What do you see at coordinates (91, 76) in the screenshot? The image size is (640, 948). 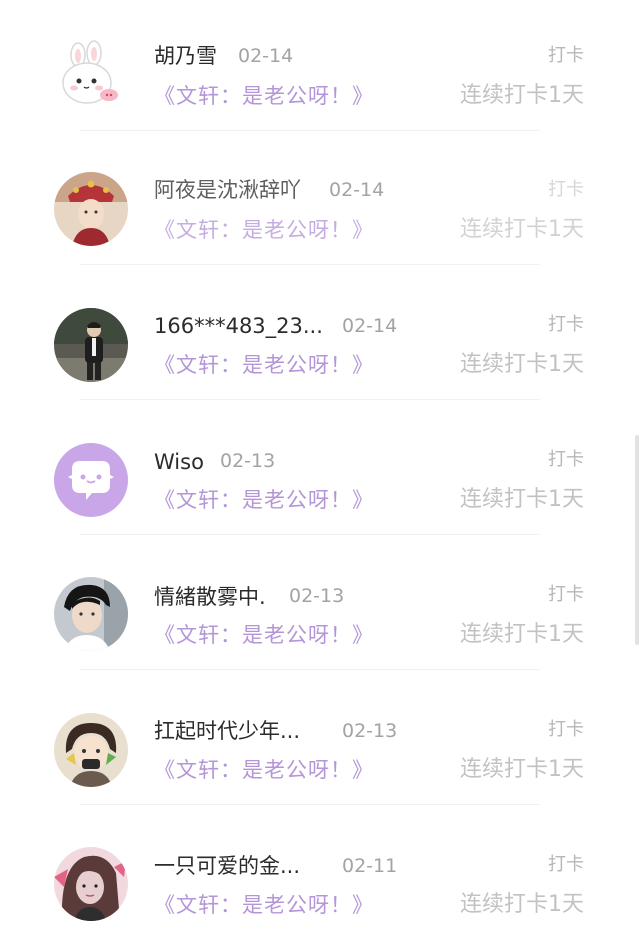 I see `bunny-sticker-icon` at bounding box center [91, 76].